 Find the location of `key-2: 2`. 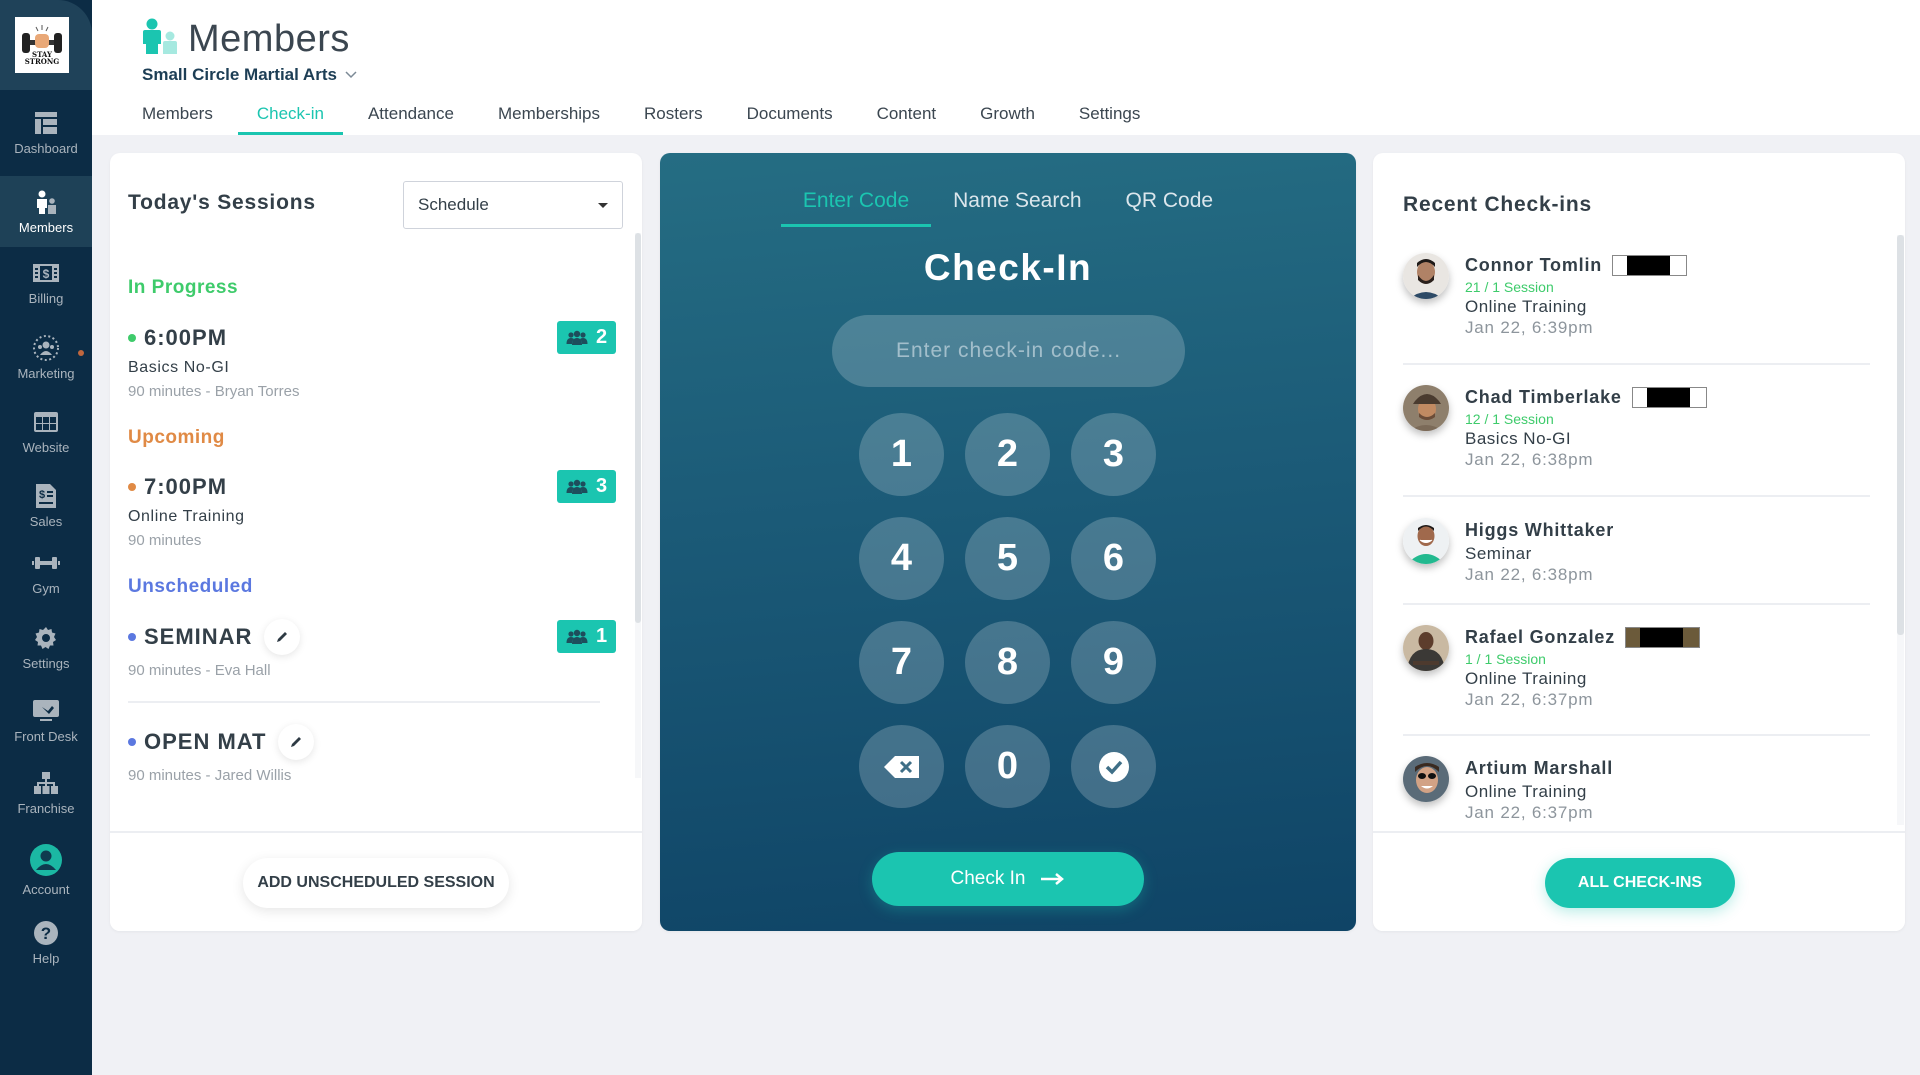

key-2: 2 is located at coordinates (1007, 454).